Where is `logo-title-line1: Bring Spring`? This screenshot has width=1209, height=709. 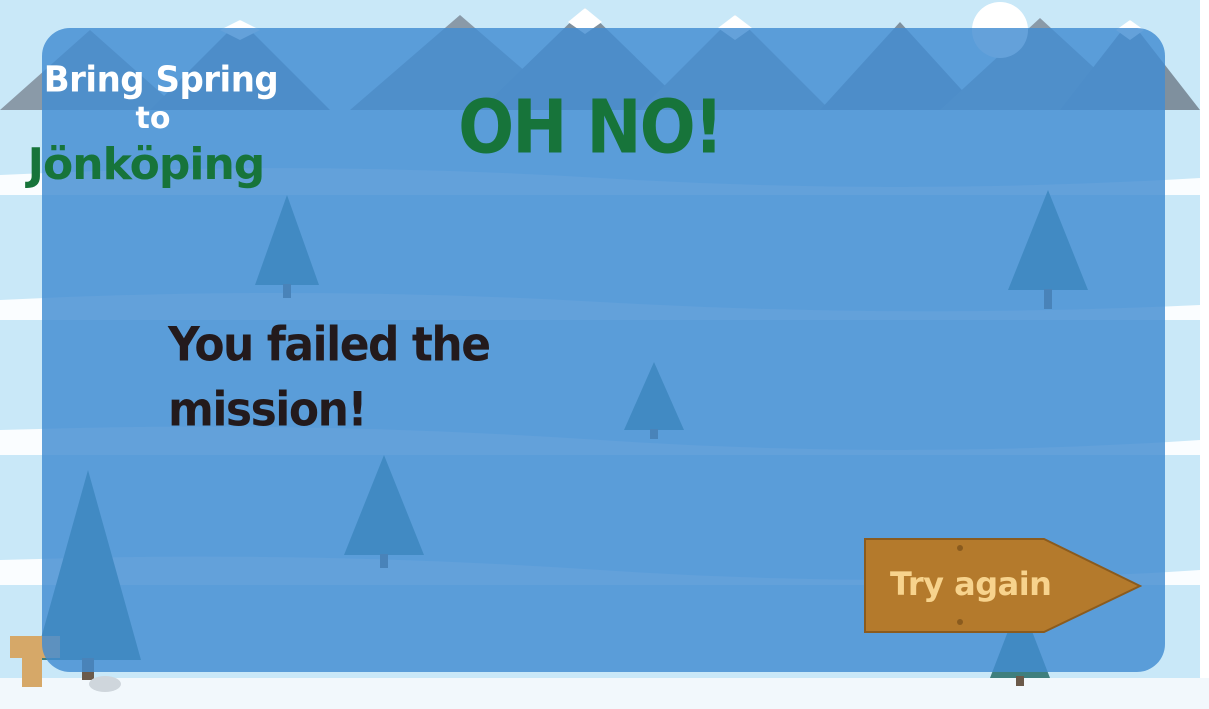
logo-title-line1: Bring Spring is located at coordinates (161, 80).